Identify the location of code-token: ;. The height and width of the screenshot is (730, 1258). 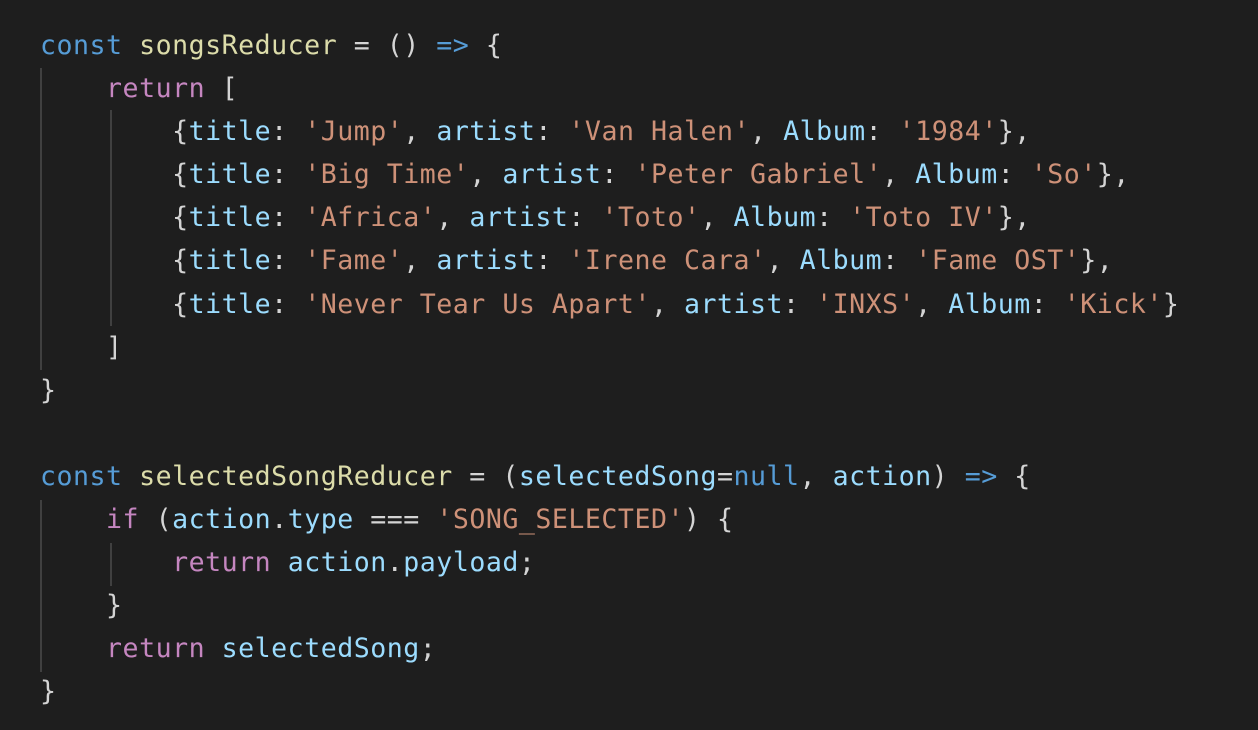
(527, 563).